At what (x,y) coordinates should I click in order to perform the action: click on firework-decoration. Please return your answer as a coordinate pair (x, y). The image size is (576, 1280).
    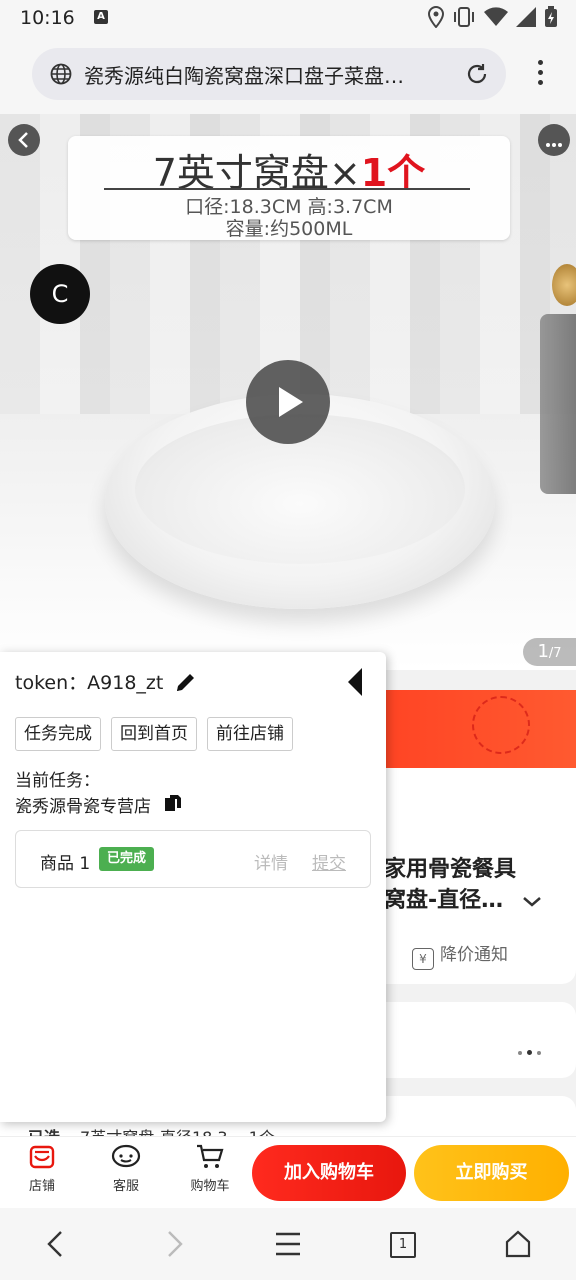
    Looking at the image, I should click on (501, 725).